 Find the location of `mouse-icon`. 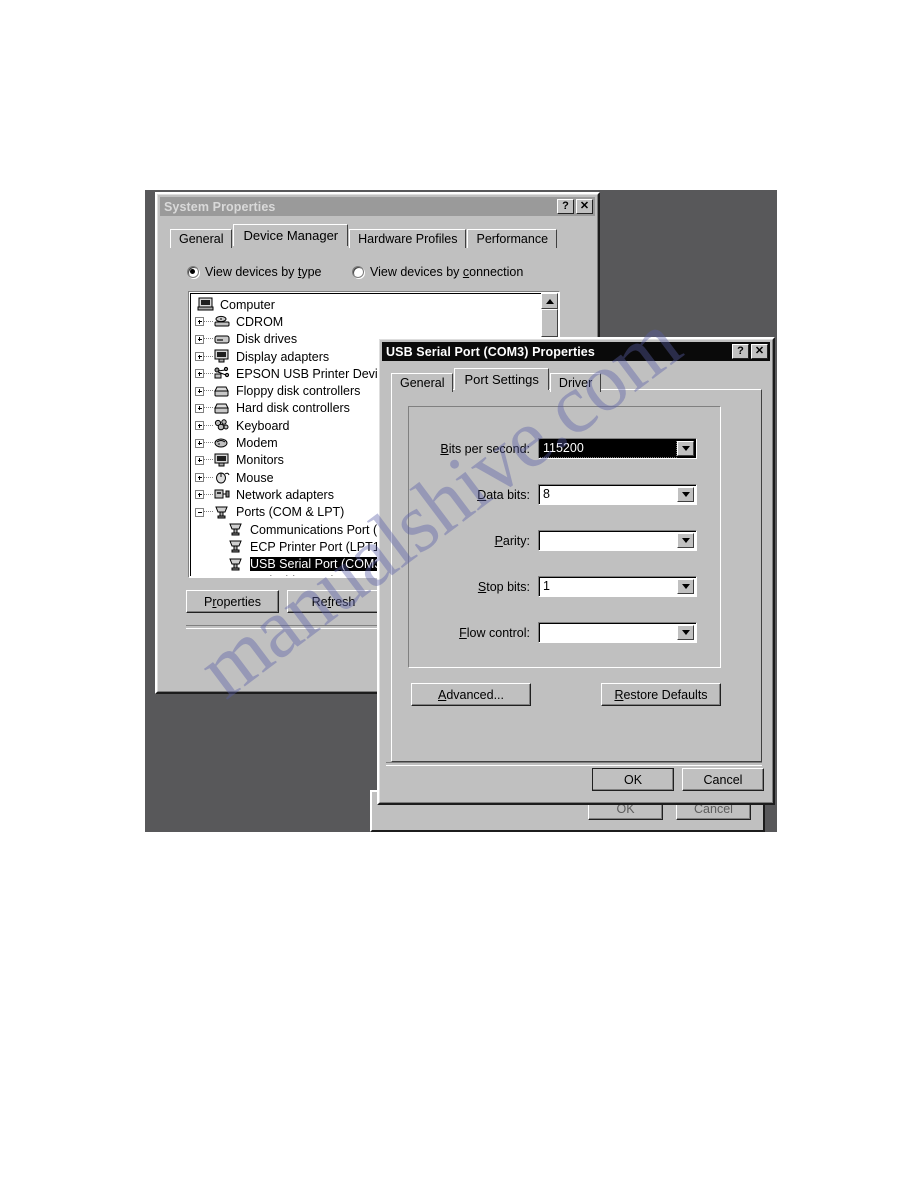

mouse-icon is located at coordinates (222, 477).